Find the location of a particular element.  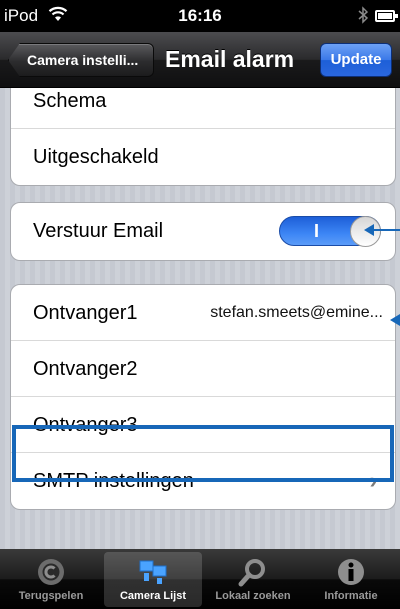

recipient-1-label: Ontvanger1 is located at coordinates (85, 313).